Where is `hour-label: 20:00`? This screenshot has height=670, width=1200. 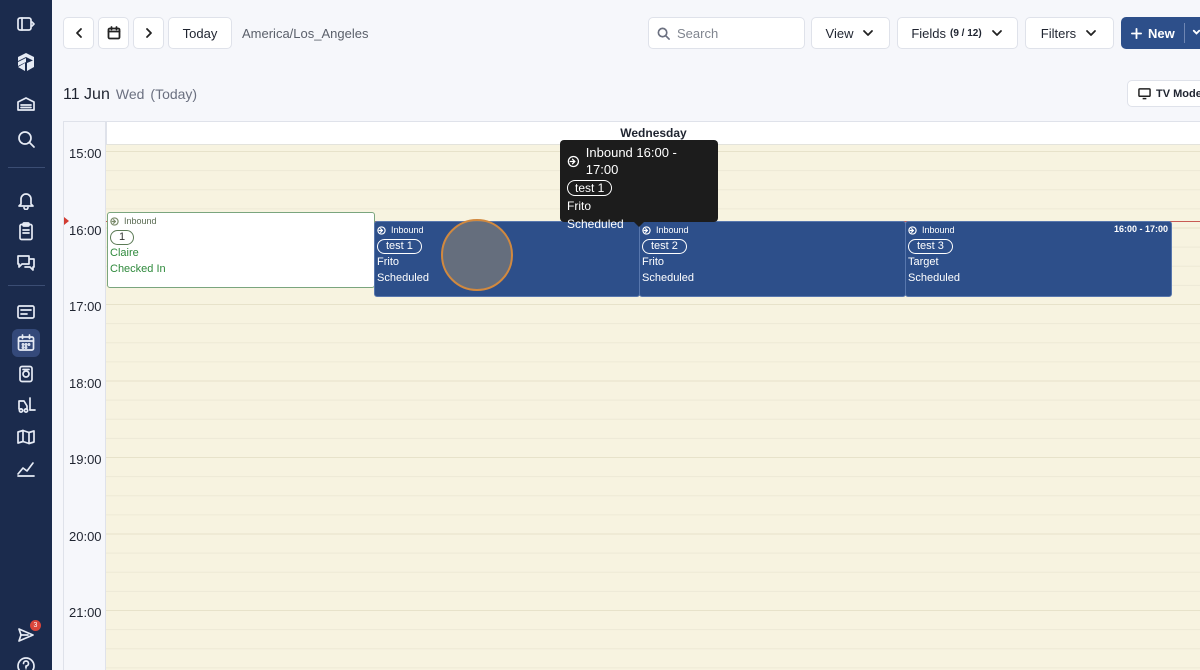
hour-label: 20:00 is located at coordinates (85, 536).